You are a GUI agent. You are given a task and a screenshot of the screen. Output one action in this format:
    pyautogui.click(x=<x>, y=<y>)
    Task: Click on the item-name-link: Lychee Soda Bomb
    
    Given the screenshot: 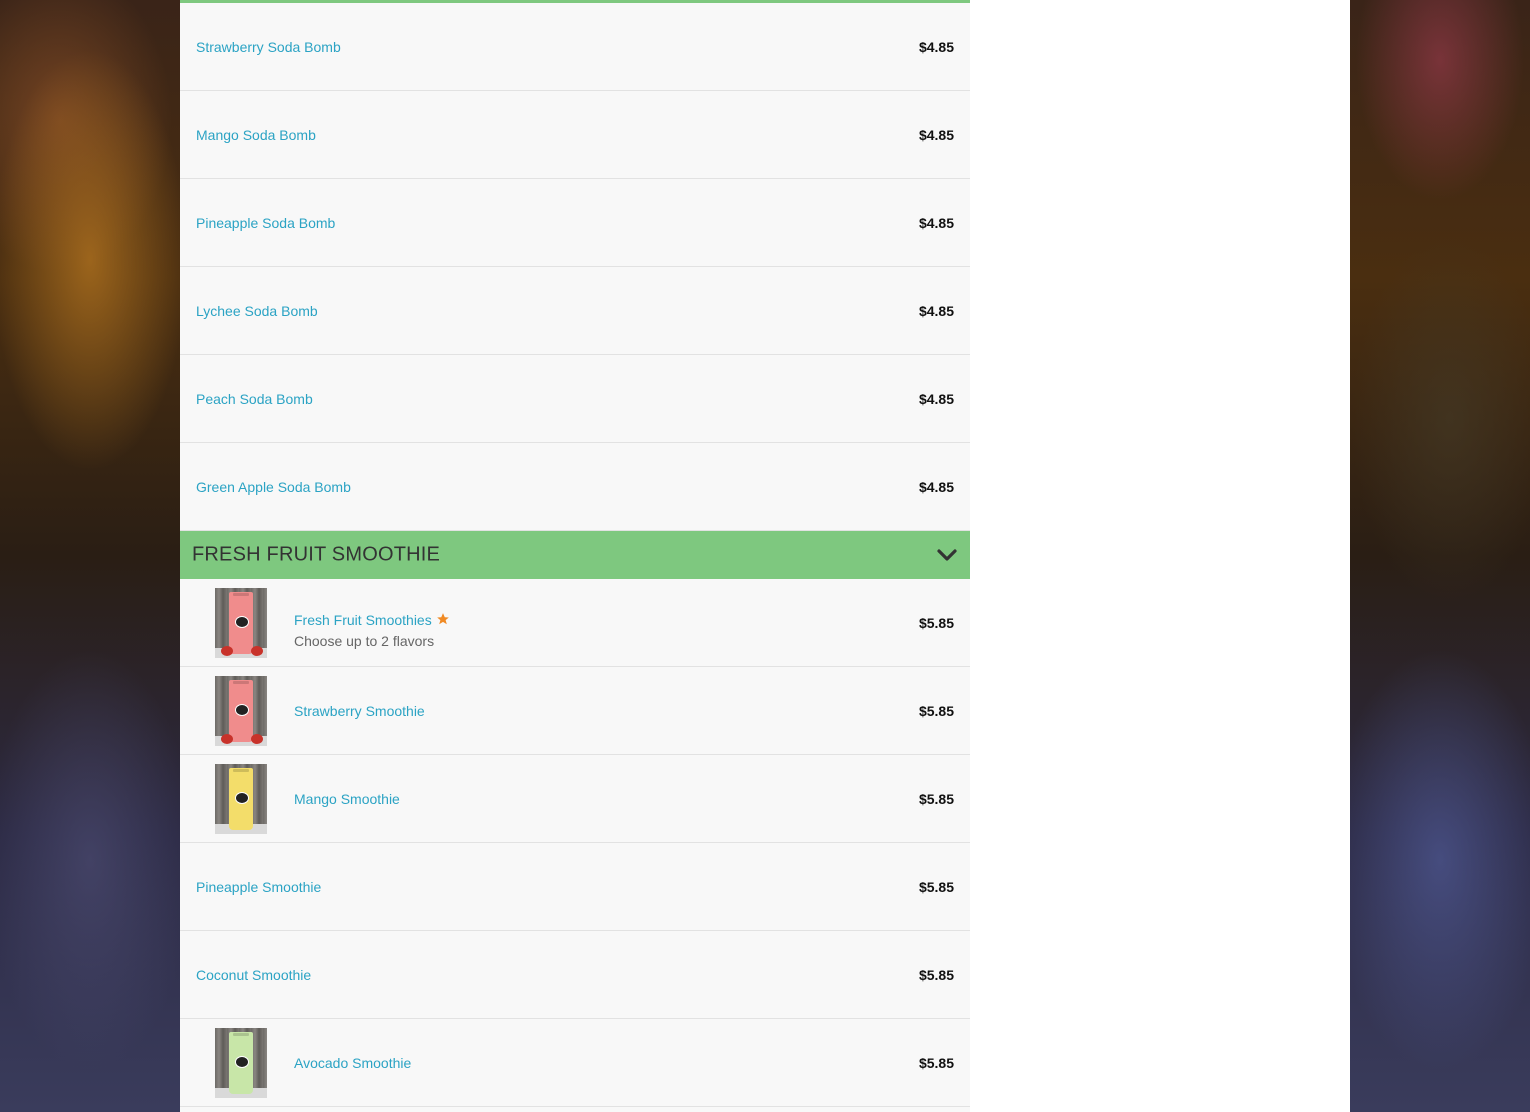 What is the action you would take?
    pyautogui.click(x=257, y=311)
    